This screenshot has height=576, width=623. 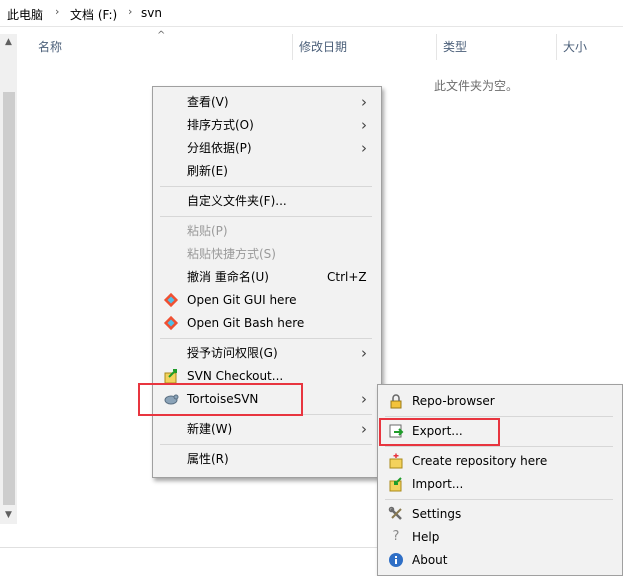 What do you see at coordinates (323, 46) in the screenshot?
I see `column-header-modified: 修改日期` at bounding box center [323, 46].